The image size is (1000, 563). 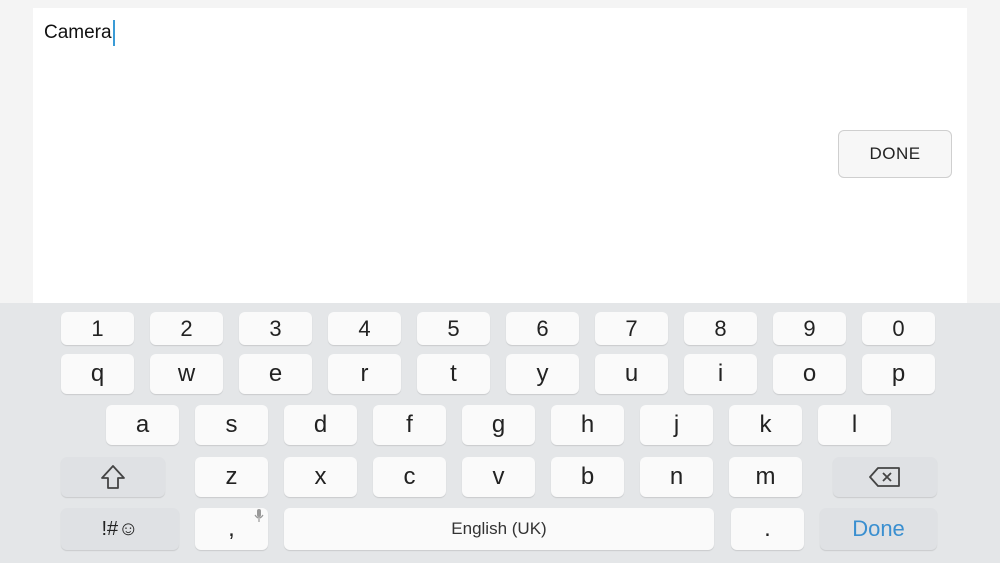 What do you see at coordinates (275, 328) in the screenshot?
I see `key-3: 3` at bounding box center [275, 328].